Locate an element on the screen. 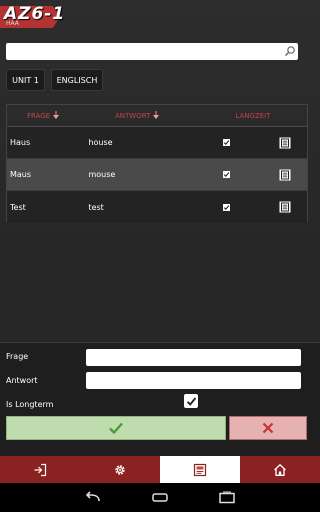  table-header: FRAGE ANTWORT LANGZEIT is located at coordinates (157, 116).